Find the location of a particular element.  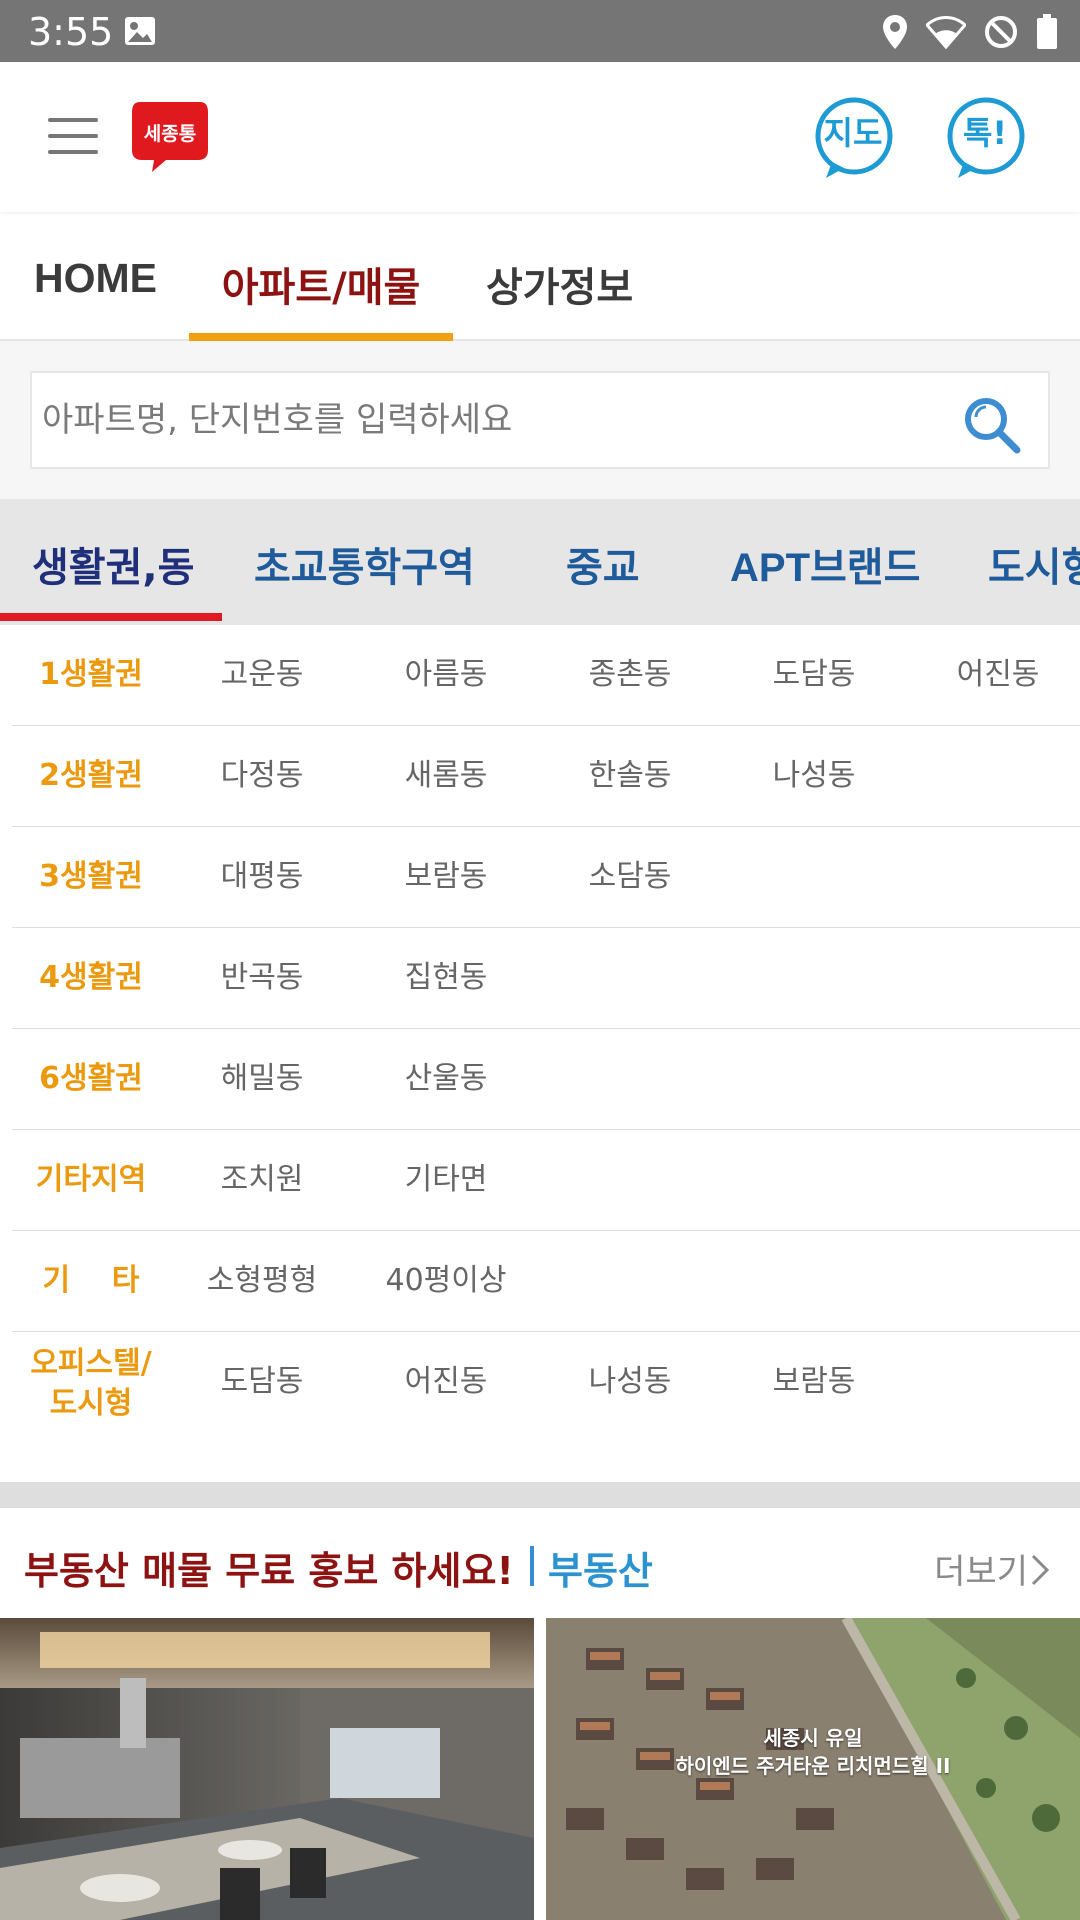

region-row: 4생활권 반곡동 집현동 is located at coordinates (546, 978).